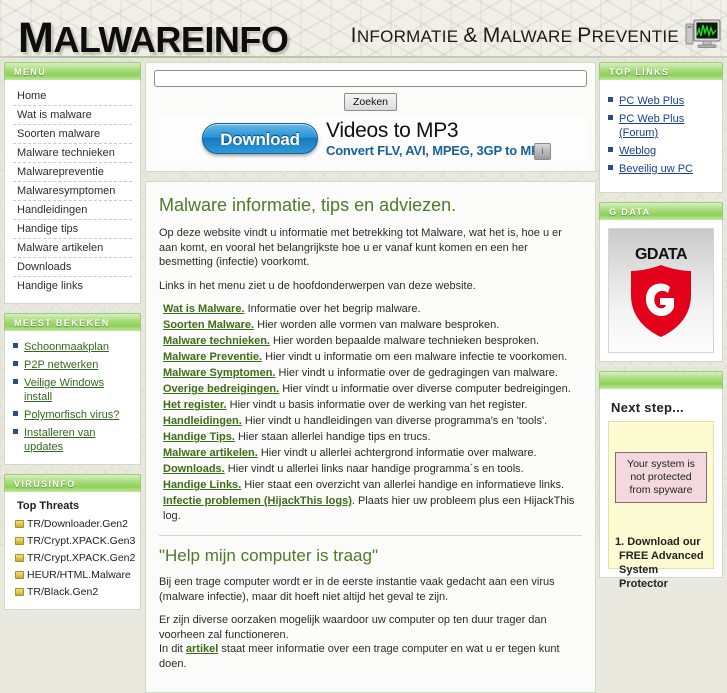 The height and width of the screenshot is (693, 727). I want to click on topic-link: Downloads., so click(194, 469).